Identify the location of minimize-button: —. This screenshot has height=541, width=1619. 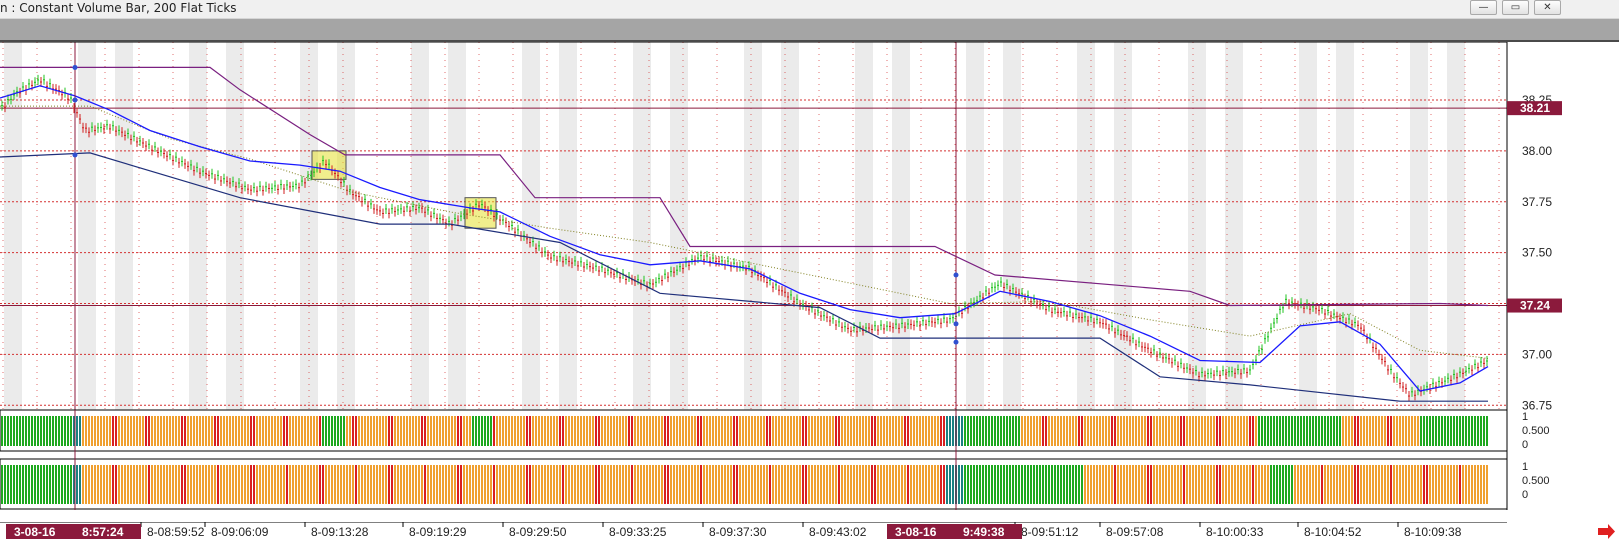
(1483, 7).